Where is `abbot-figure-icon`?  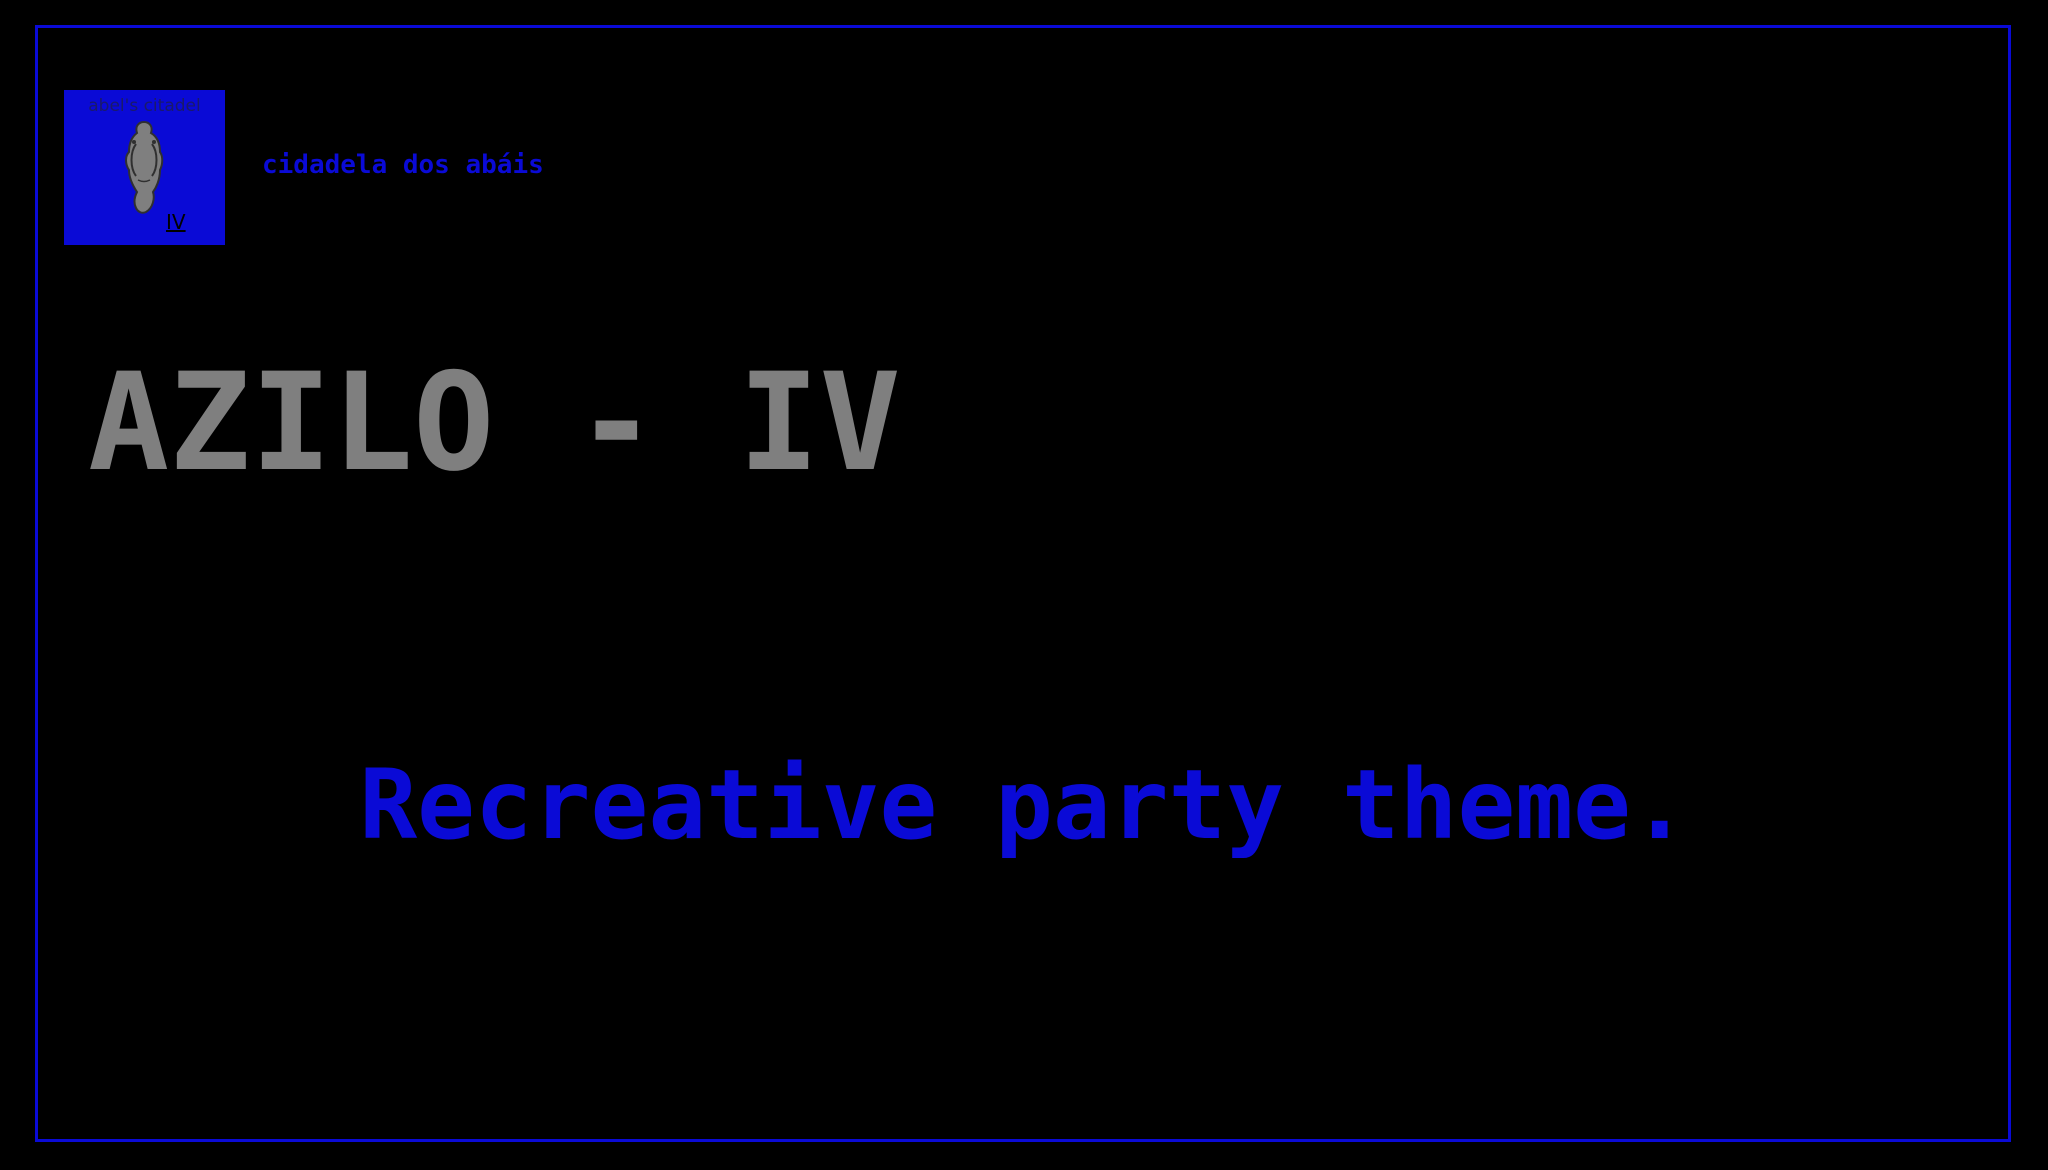
abbot-figure-icon is located at coordinates (144, 167).